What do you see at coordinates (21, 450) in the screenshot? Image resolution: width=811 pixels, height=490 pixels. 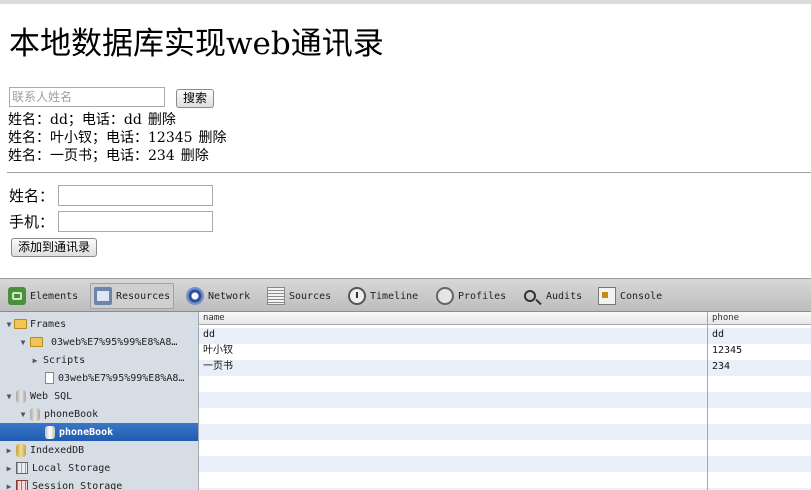 I see `indexeddb-icon` at bounding box center [21, 450].